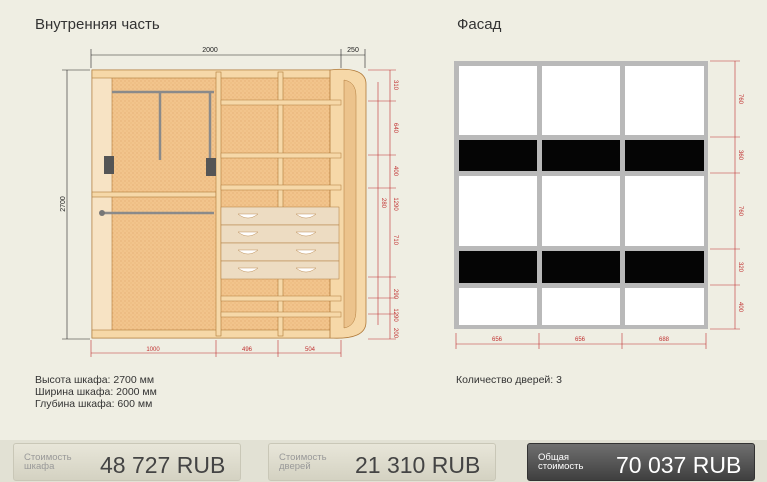  Describe the element at coordinates (679, 465) in the screenshot. I see `total-price-value: 70 037 RUB` at that location.